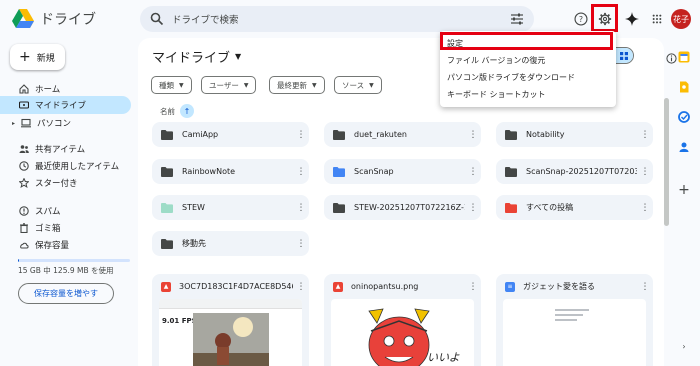 Image resolution: width=700 pixels, height=366 pixels. I want to click on sort-by-name: 名前 ↑, so click(177, 111).